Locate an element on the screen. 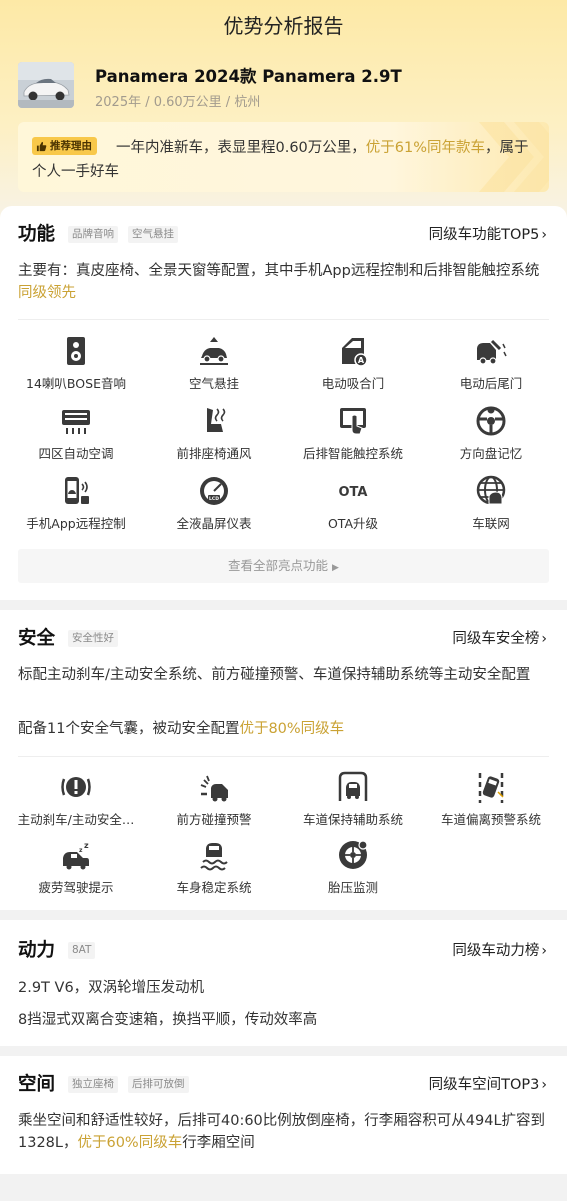  view-all-features-button: 查看全部亮点功能 ▶ is located at coordinates (283, 566).